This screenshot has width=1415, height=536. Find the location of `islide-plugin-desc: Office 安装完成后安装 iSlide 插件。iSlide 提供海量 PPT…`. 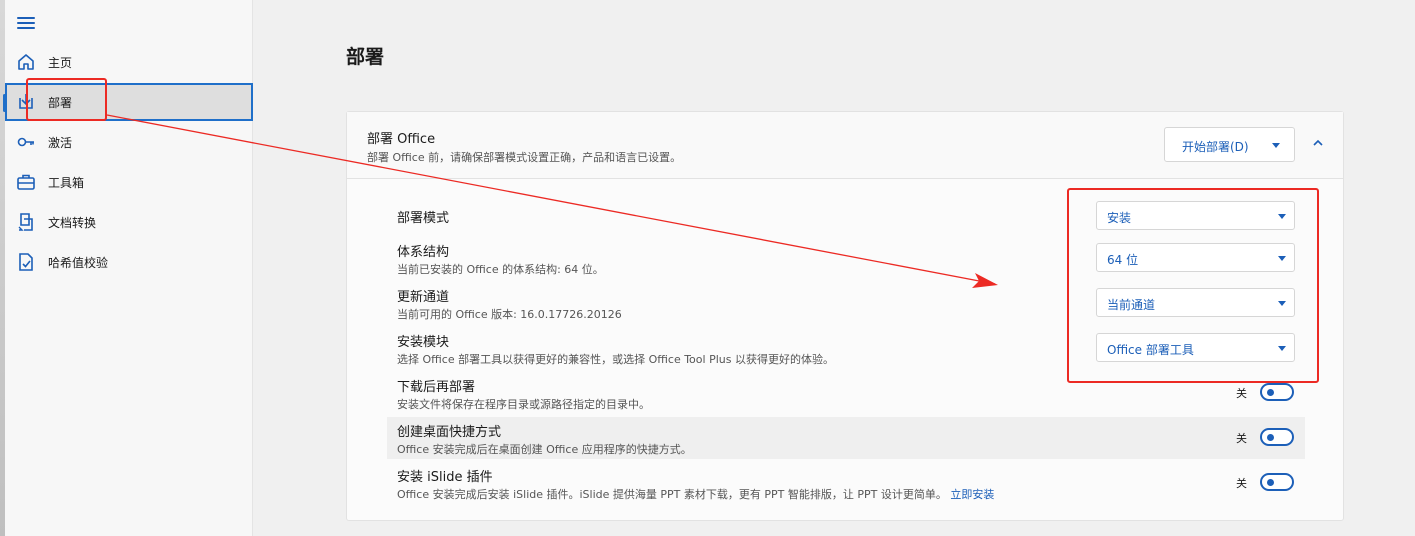

islide-plugin-desc: Office 安装完成后安装 iSlide 插件。iSlide 提供海量 PPT… is located at coordinates (695, 494).